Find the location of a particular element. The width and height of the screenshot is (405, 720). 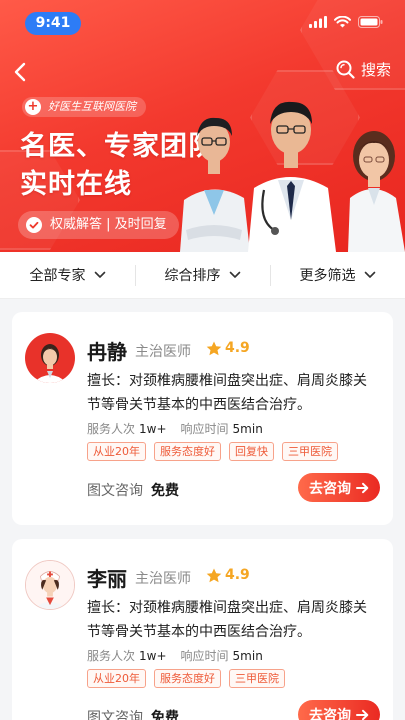

search-button: 搜索 is located at coordinates (363, 69).